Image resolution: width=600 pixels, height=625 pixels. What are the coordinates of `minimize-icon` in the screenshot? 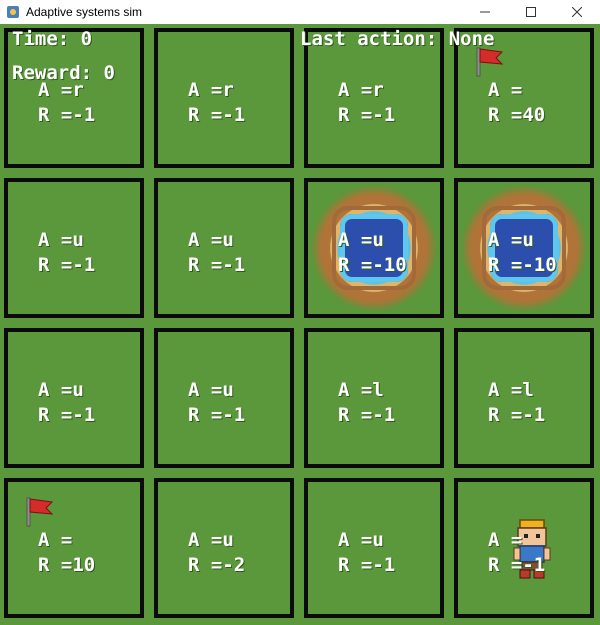 It's located at (485, 12).